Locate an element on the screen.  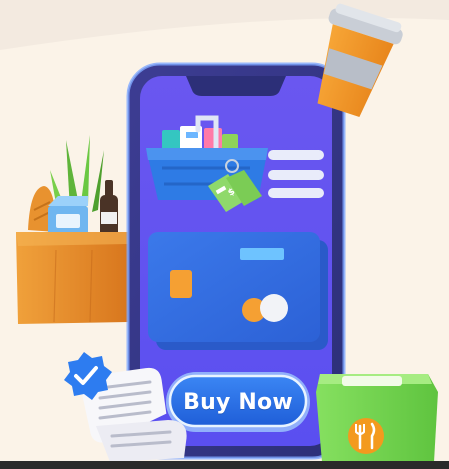
bottom-bar is located at coordinates (224, 465).